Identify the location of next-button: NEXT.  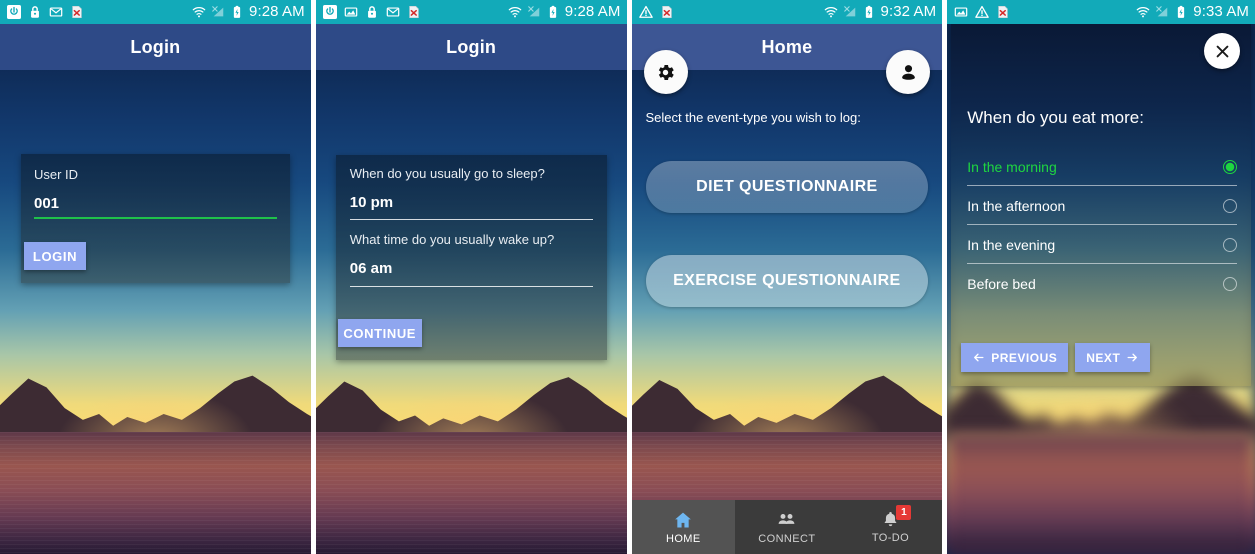
(1113, 357).